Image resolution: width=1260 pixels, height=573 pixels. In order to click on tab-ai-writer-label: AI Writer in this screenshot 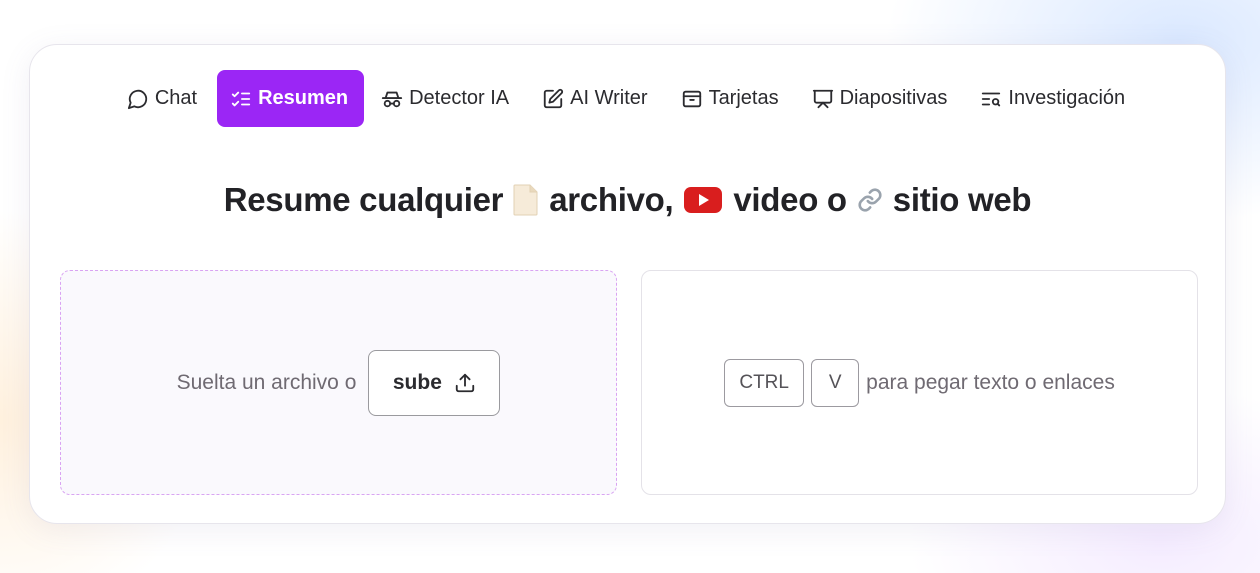, I will do `click(609, 98)`.